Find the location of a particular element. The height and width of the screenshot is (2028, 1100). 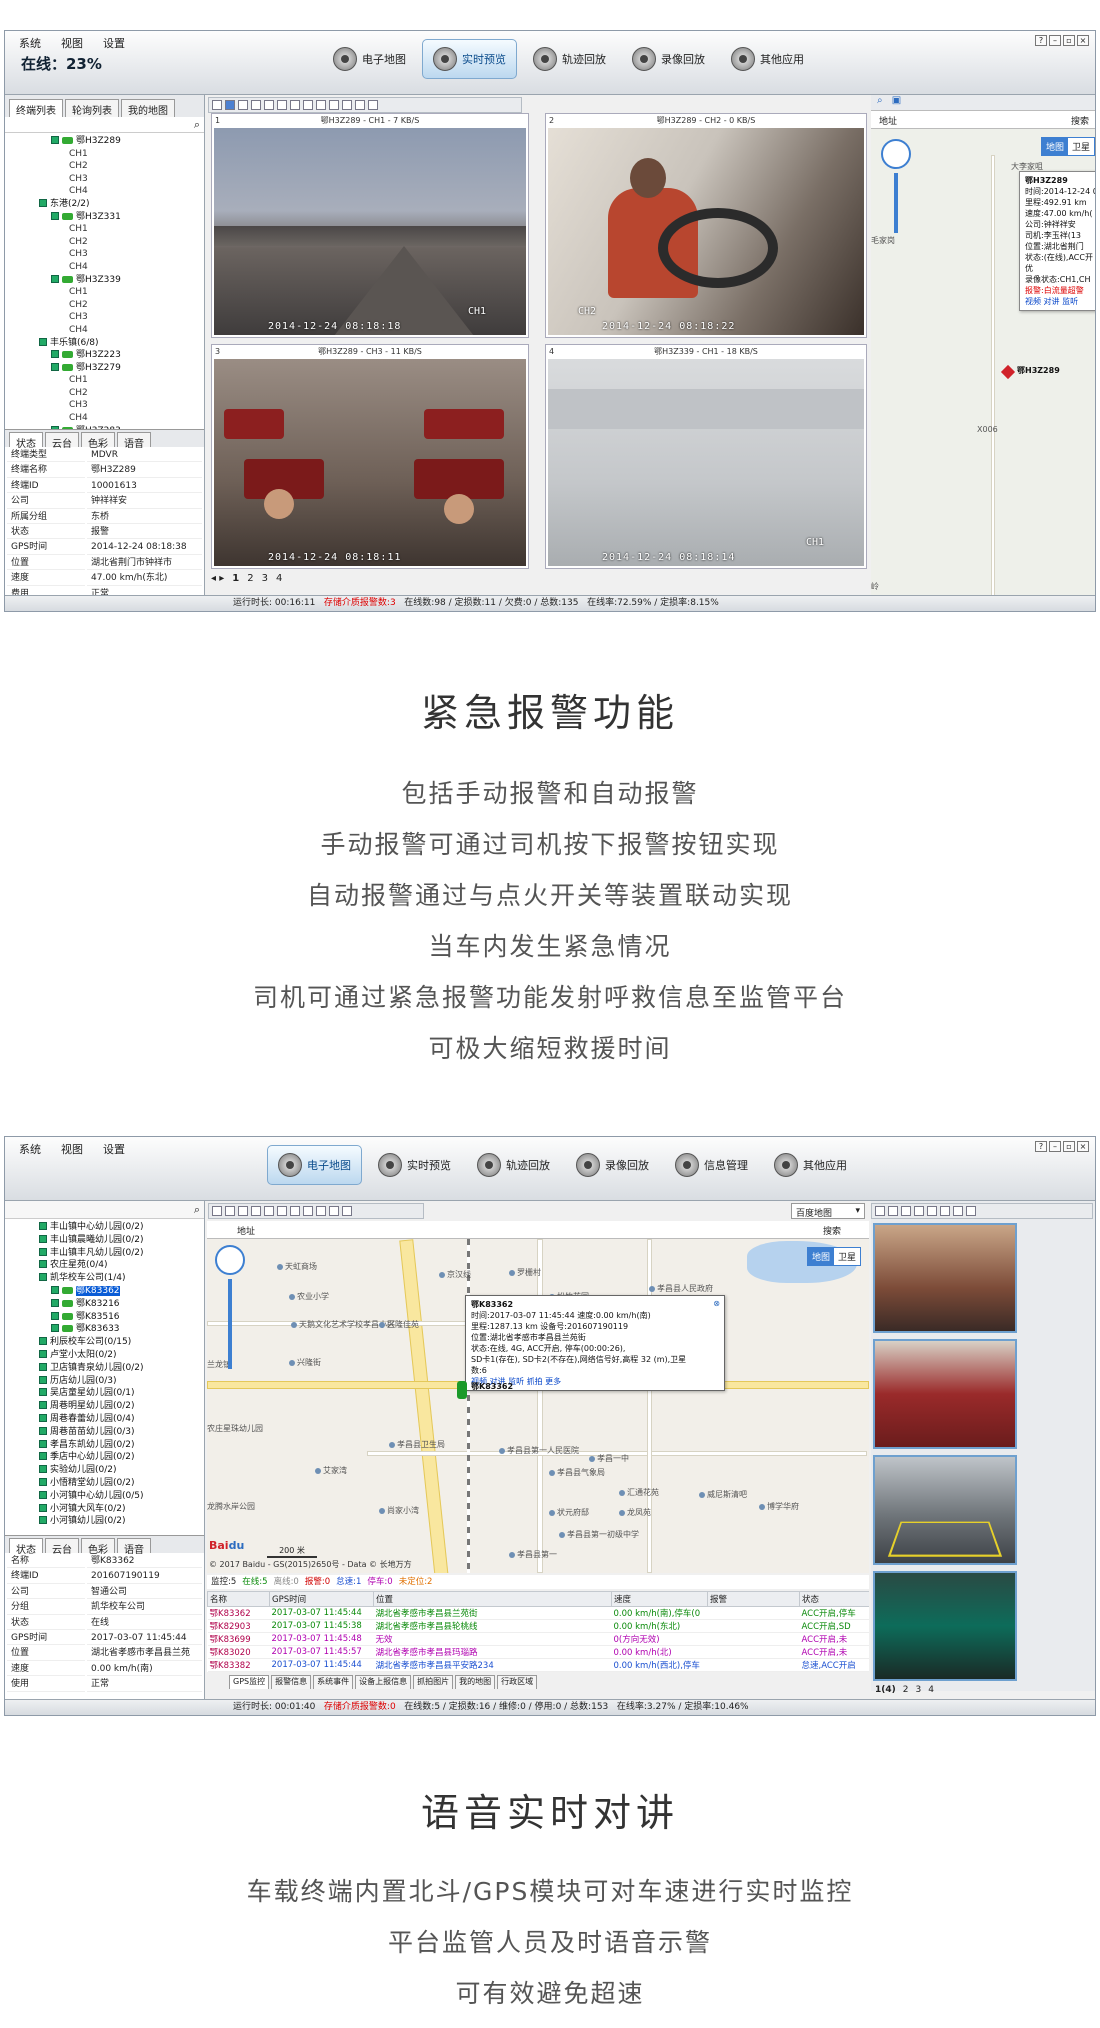

tree-group: 孝昌东凯幼儿园(0/2) is located at coordinates (106, 1445).